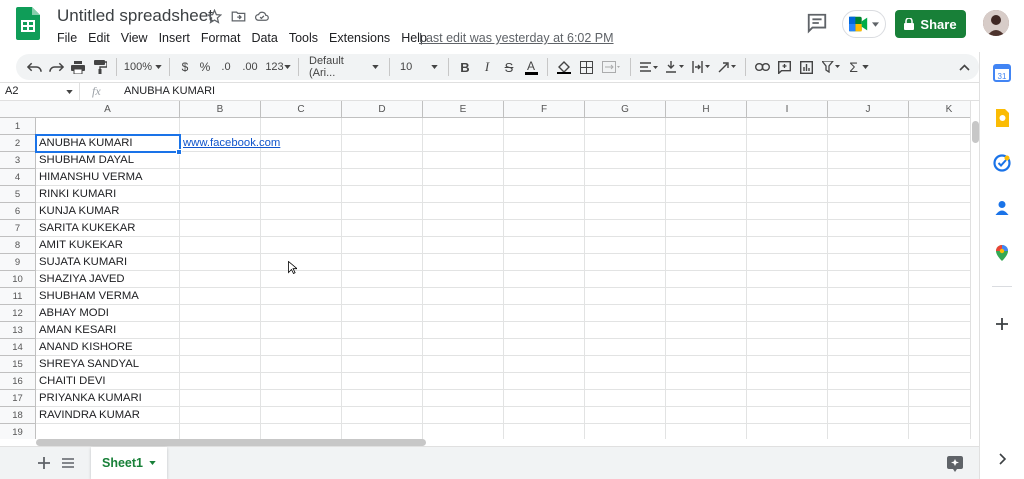 The height and width of the screenshot is (479, 1024). What do you see at coordinates (231, 442) in the screenshot?
I see `horizontal-scroll-thumb` at bounding box center [231, 442].